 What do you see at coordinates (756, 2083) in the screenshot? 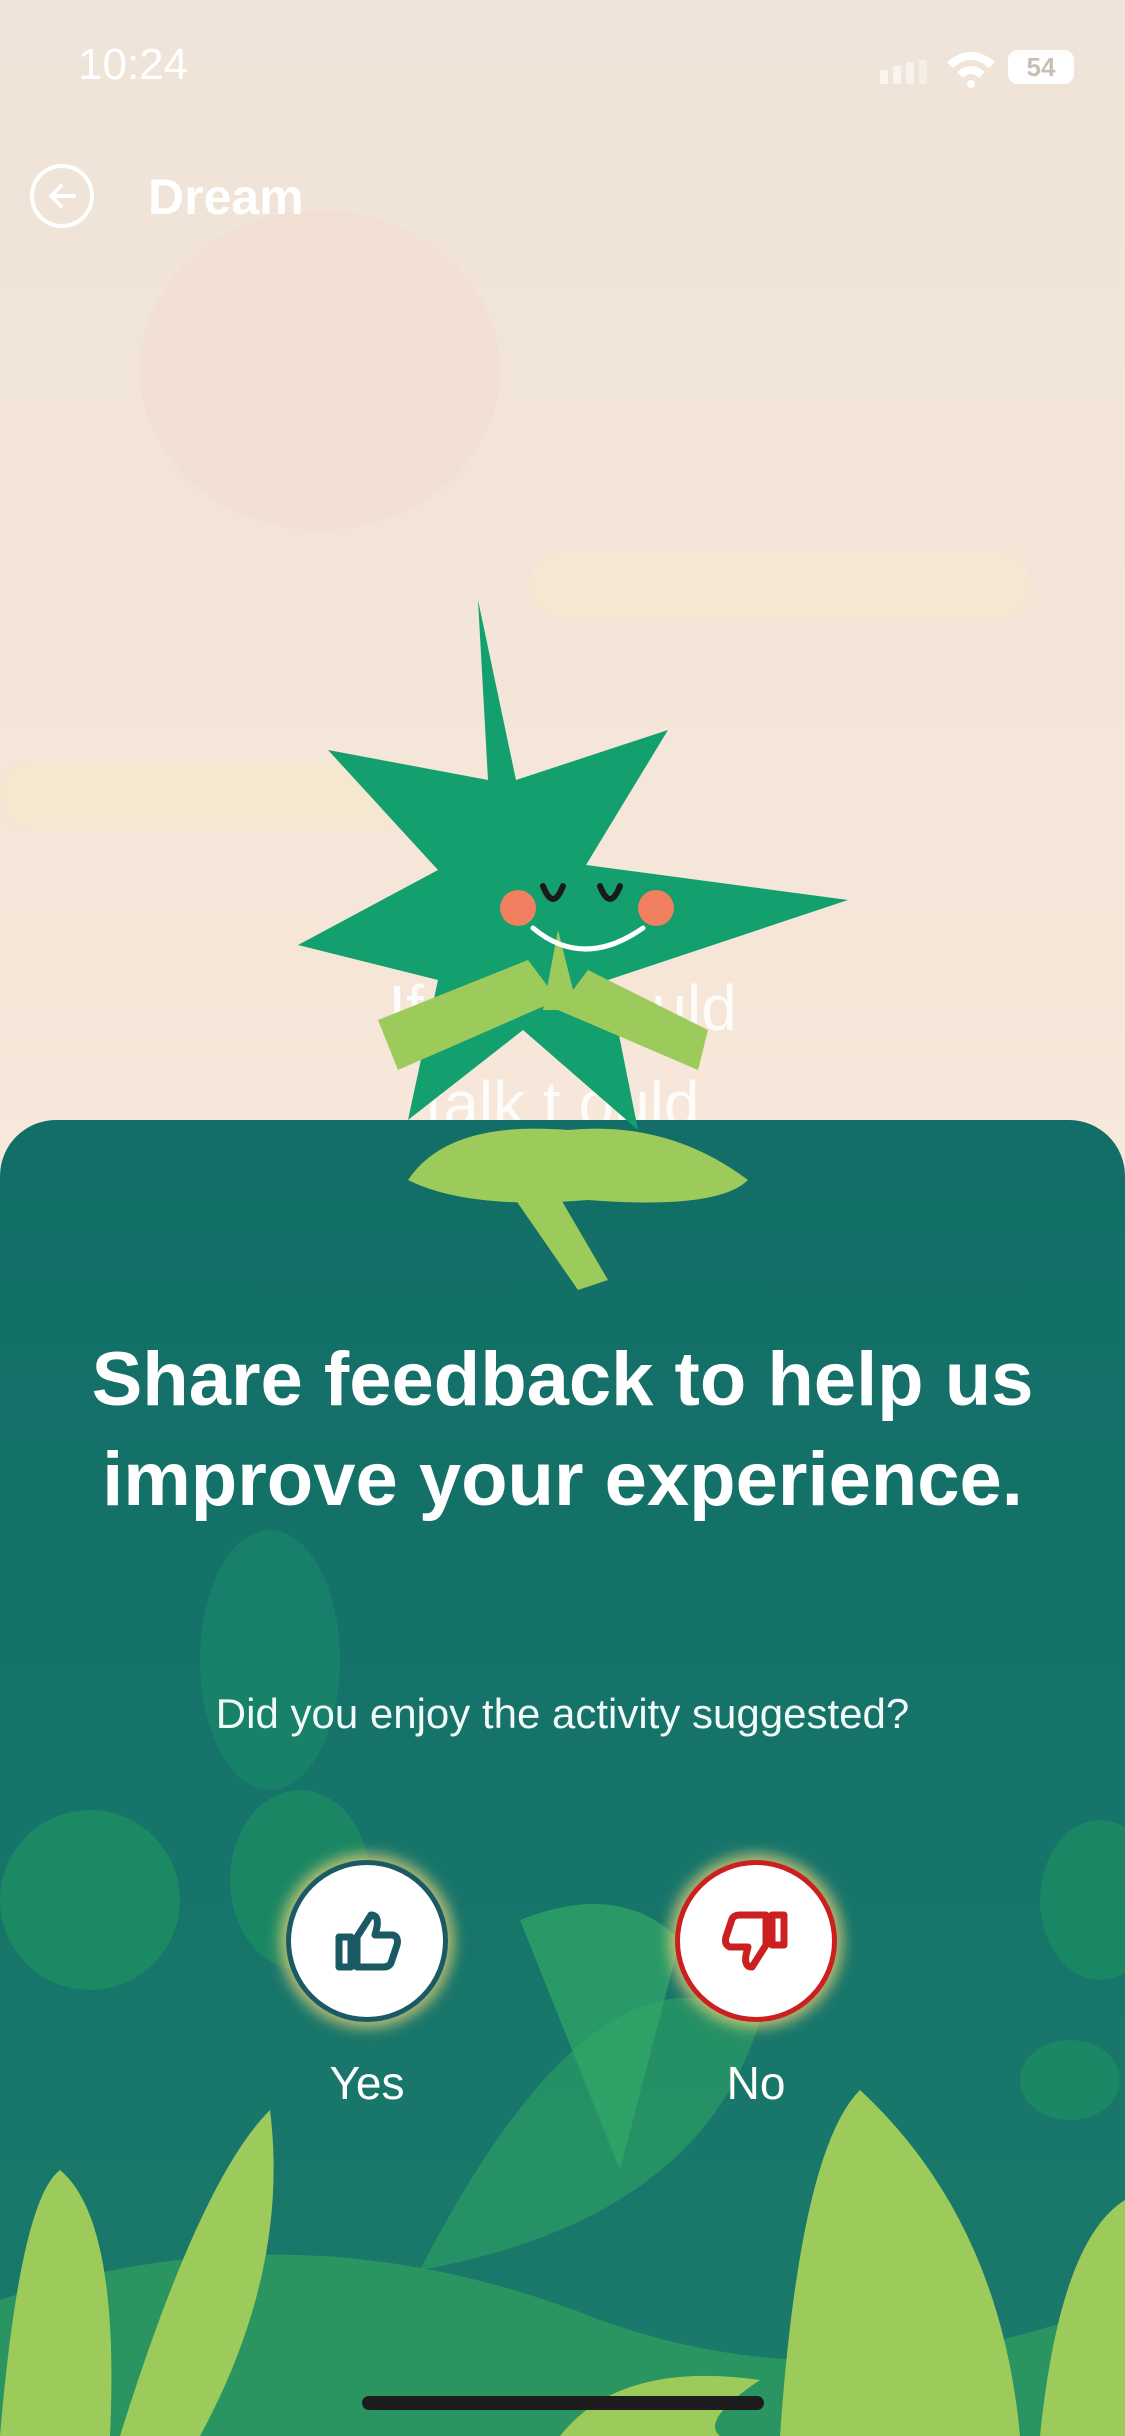
I see `no-label: No` at bounding box center [756, 2083].